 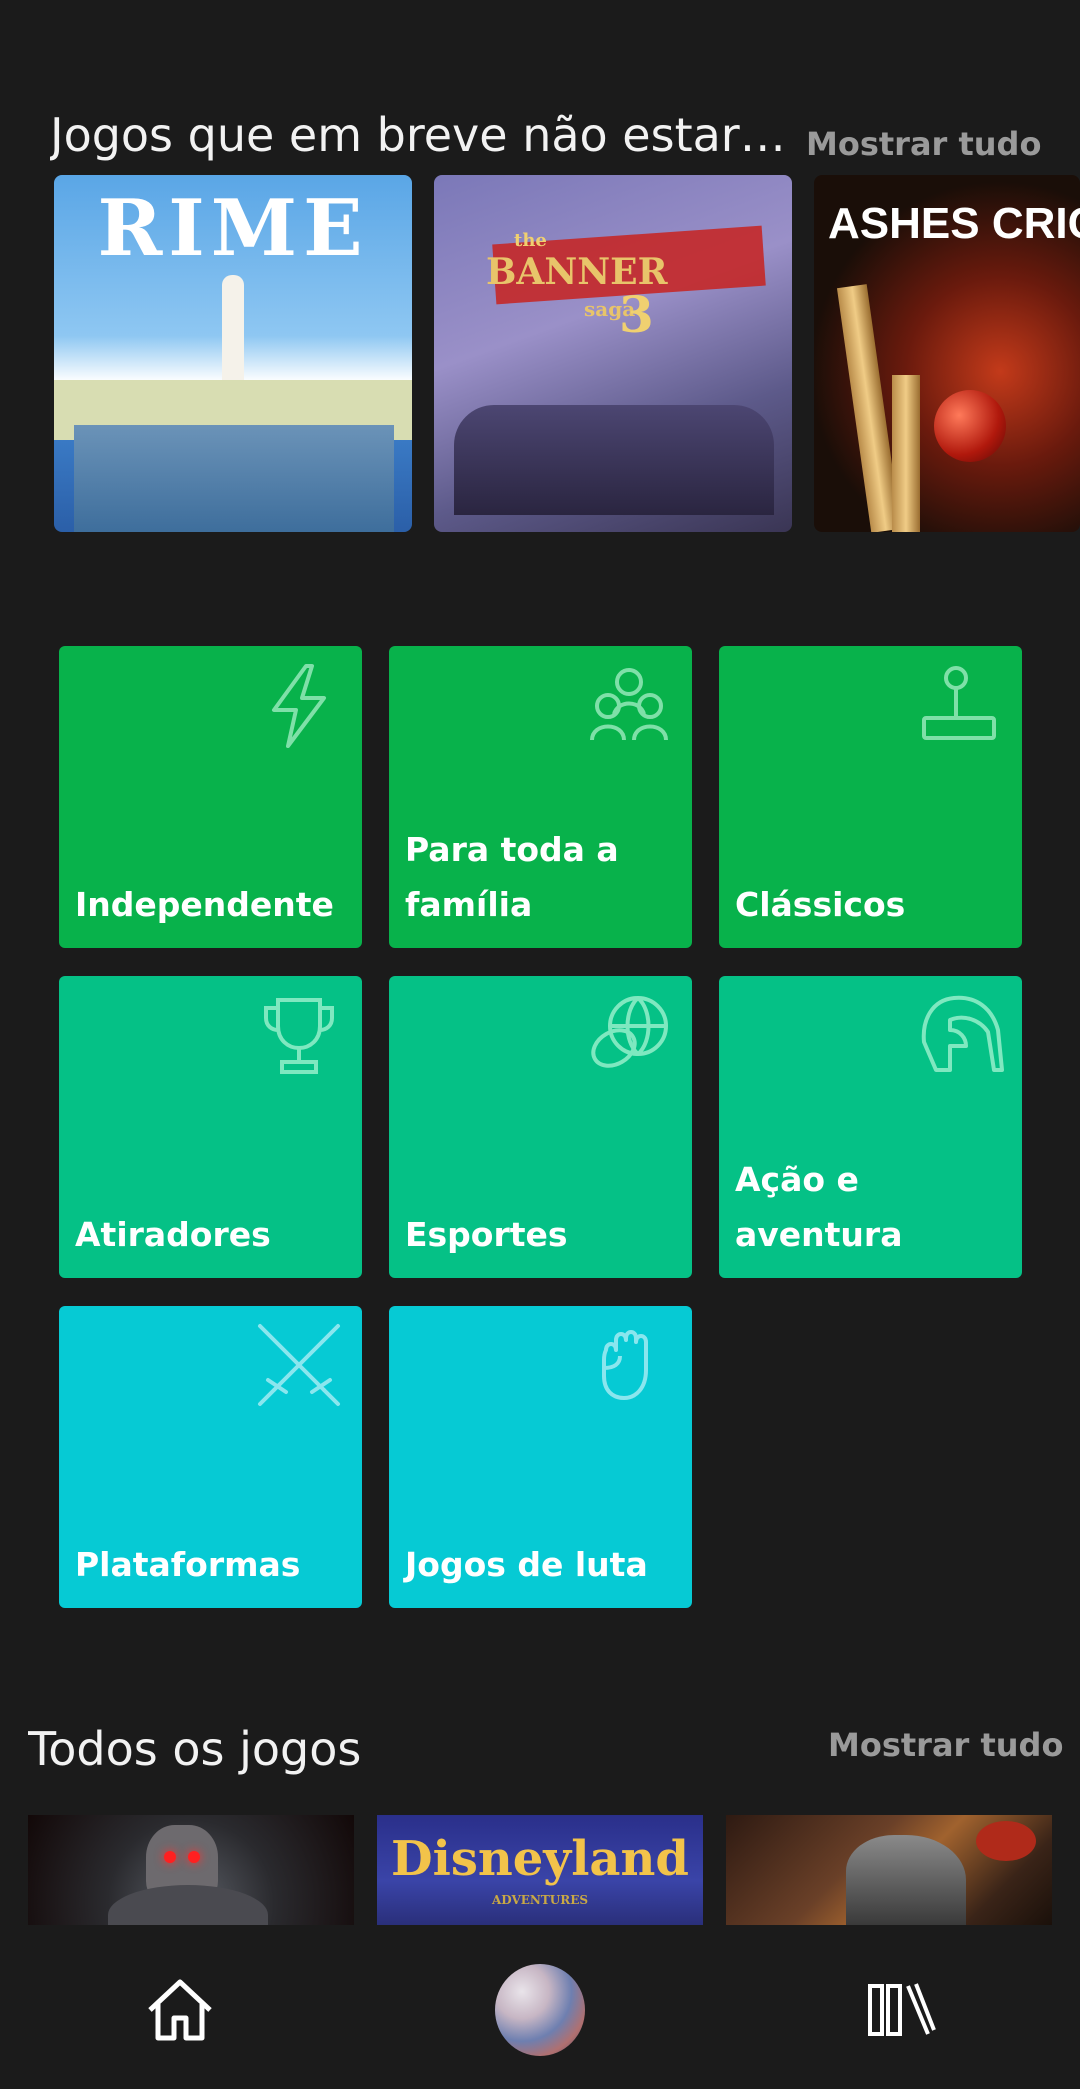 What do you see at coordinates (299, 1035) in the screenshot?
I see `trophy-icon` at bounding box center [299, 1035].